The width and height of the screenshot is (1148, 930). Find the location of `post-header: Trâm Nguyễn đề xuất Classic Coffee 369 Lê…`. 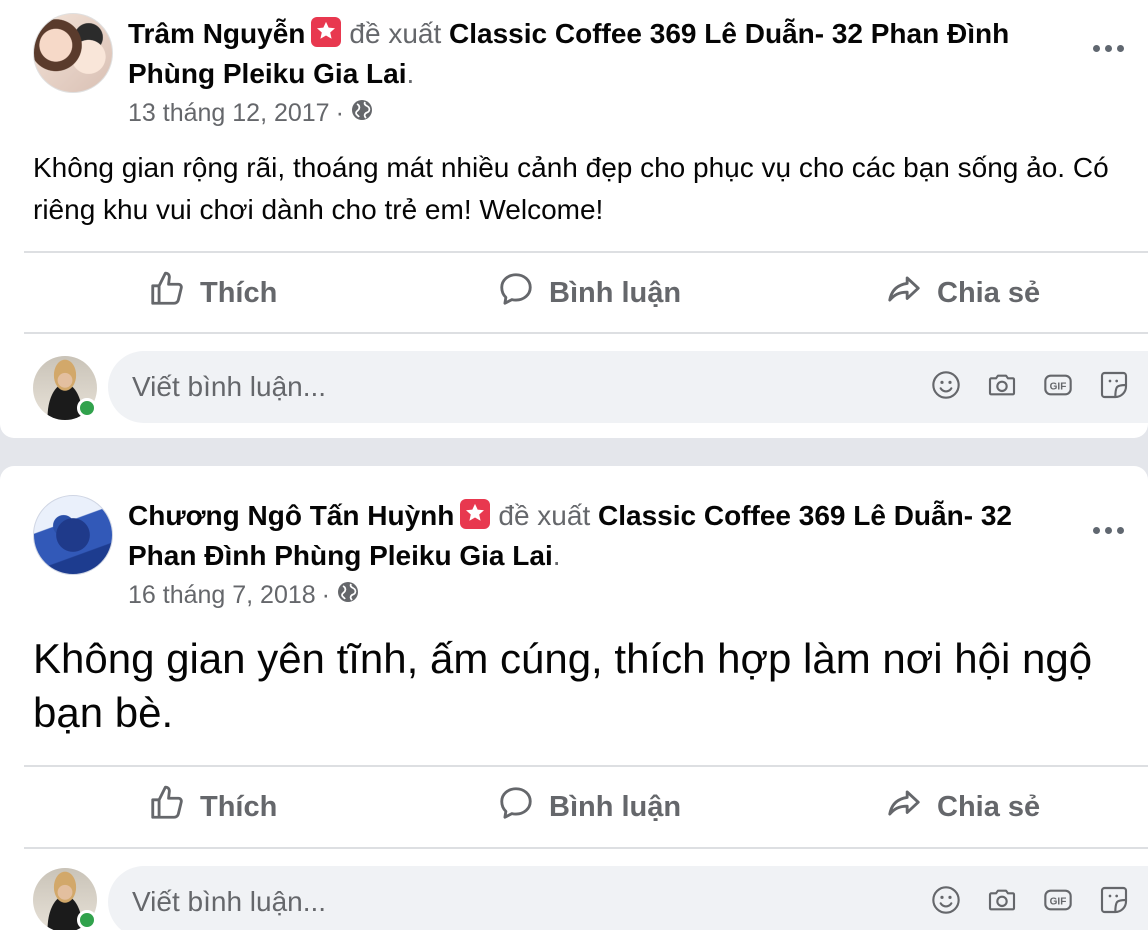

post-header: Trâm Nguyễn đề xuất Classic Coffee 369 Lê… is located at coordinates (583, 54).